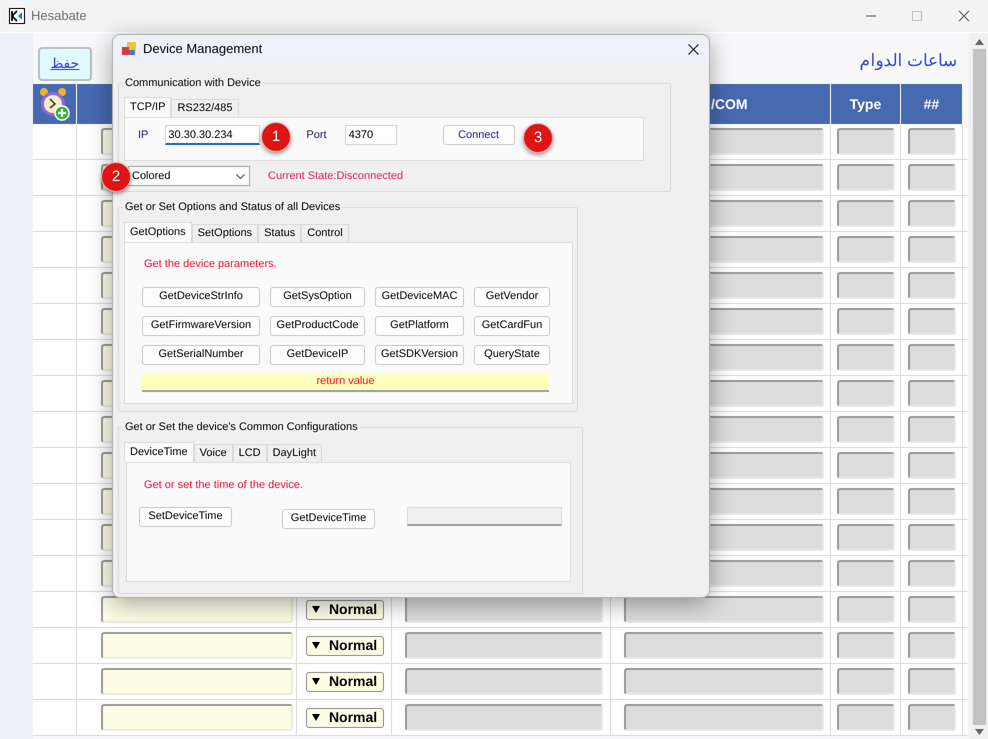 The image size is (988, 739). Describe the element at coordinates (328, 518) in the screenshot. I see `get-time-button: GetDeviceTime` at that location.